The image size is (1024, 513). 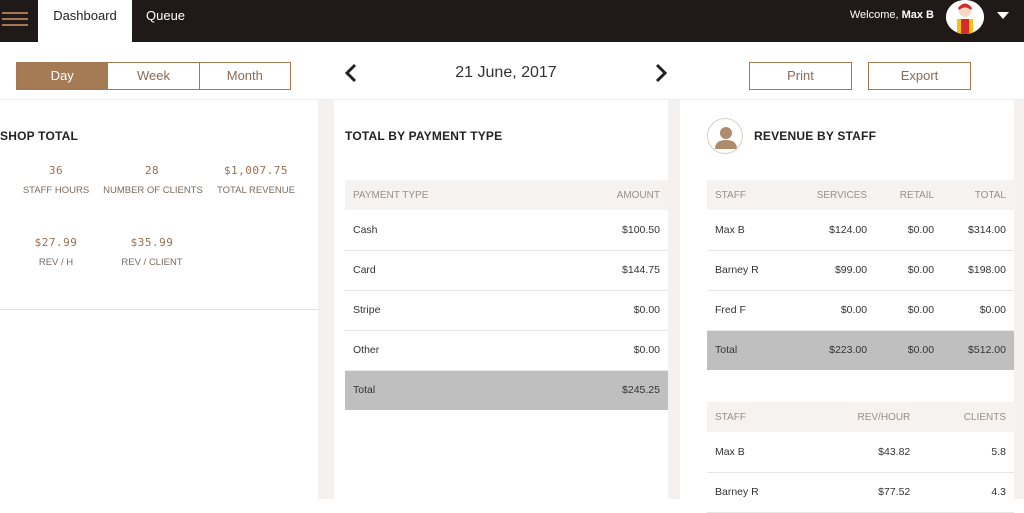 I want to click on rev-per-client-label: REV / CLIENT, so click(x=152, y=262).